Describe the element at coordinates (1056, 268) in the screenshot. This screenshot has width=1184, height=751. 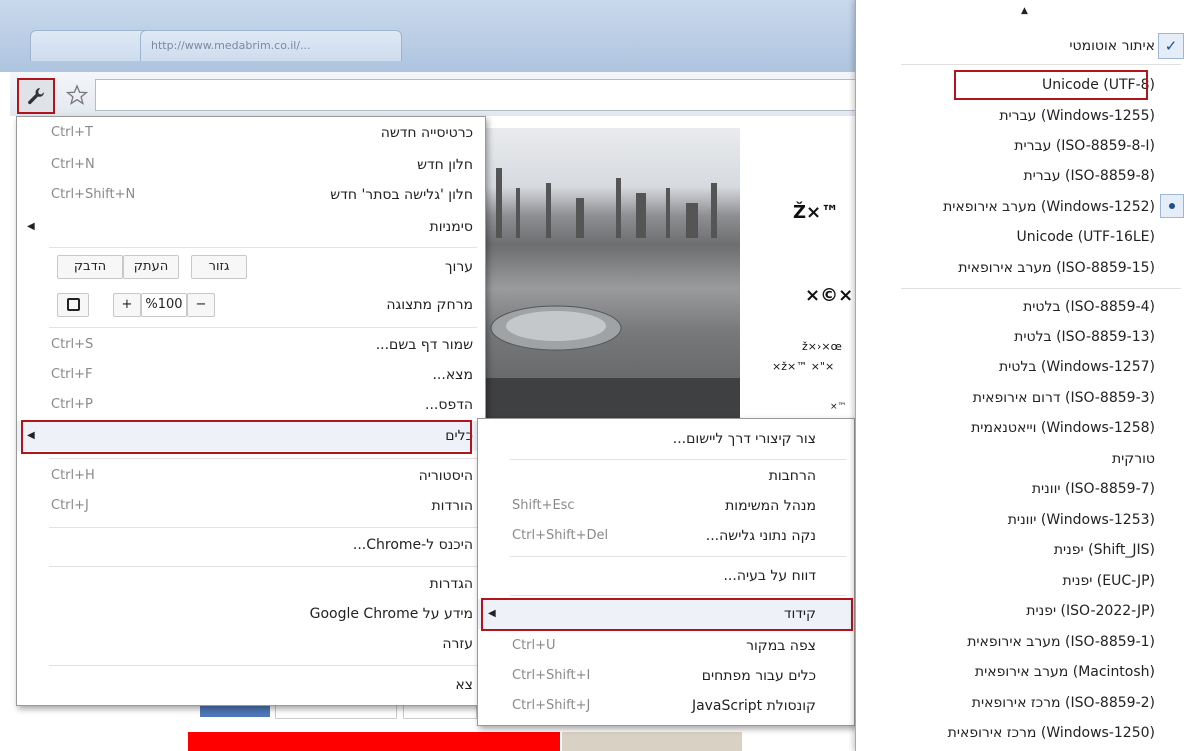
I see `encoding-option: מערב אירופאית (ISO-8859-15)` at that location.